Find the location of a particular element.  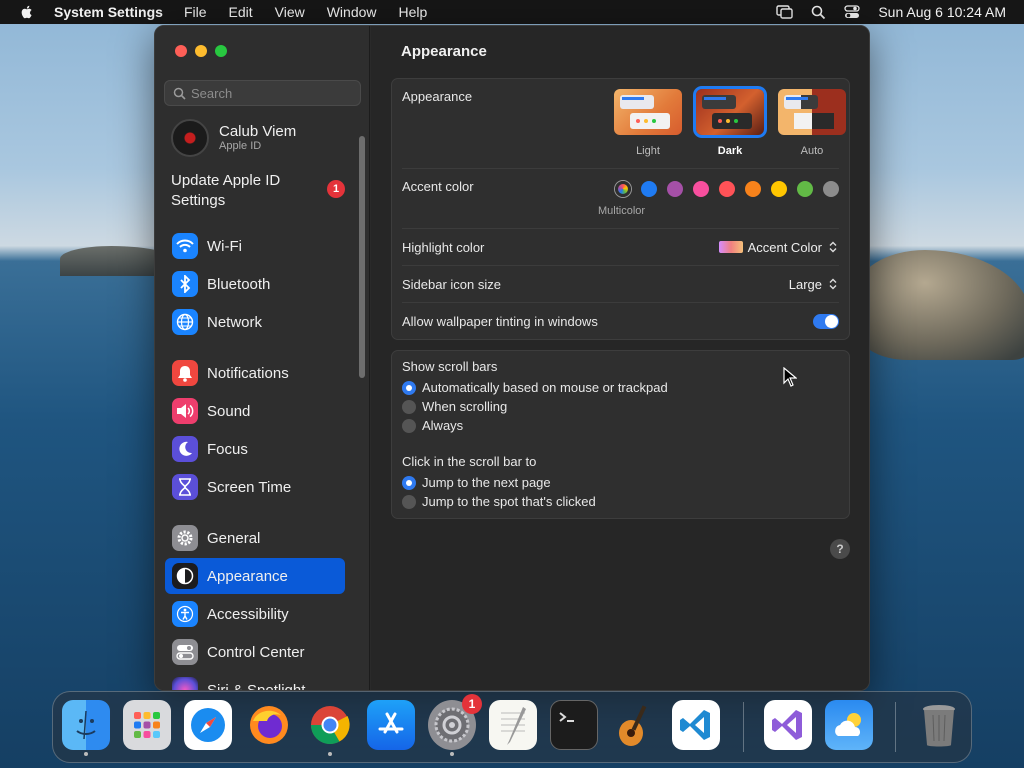

dock-firefox is located at coordinates (269, 725).